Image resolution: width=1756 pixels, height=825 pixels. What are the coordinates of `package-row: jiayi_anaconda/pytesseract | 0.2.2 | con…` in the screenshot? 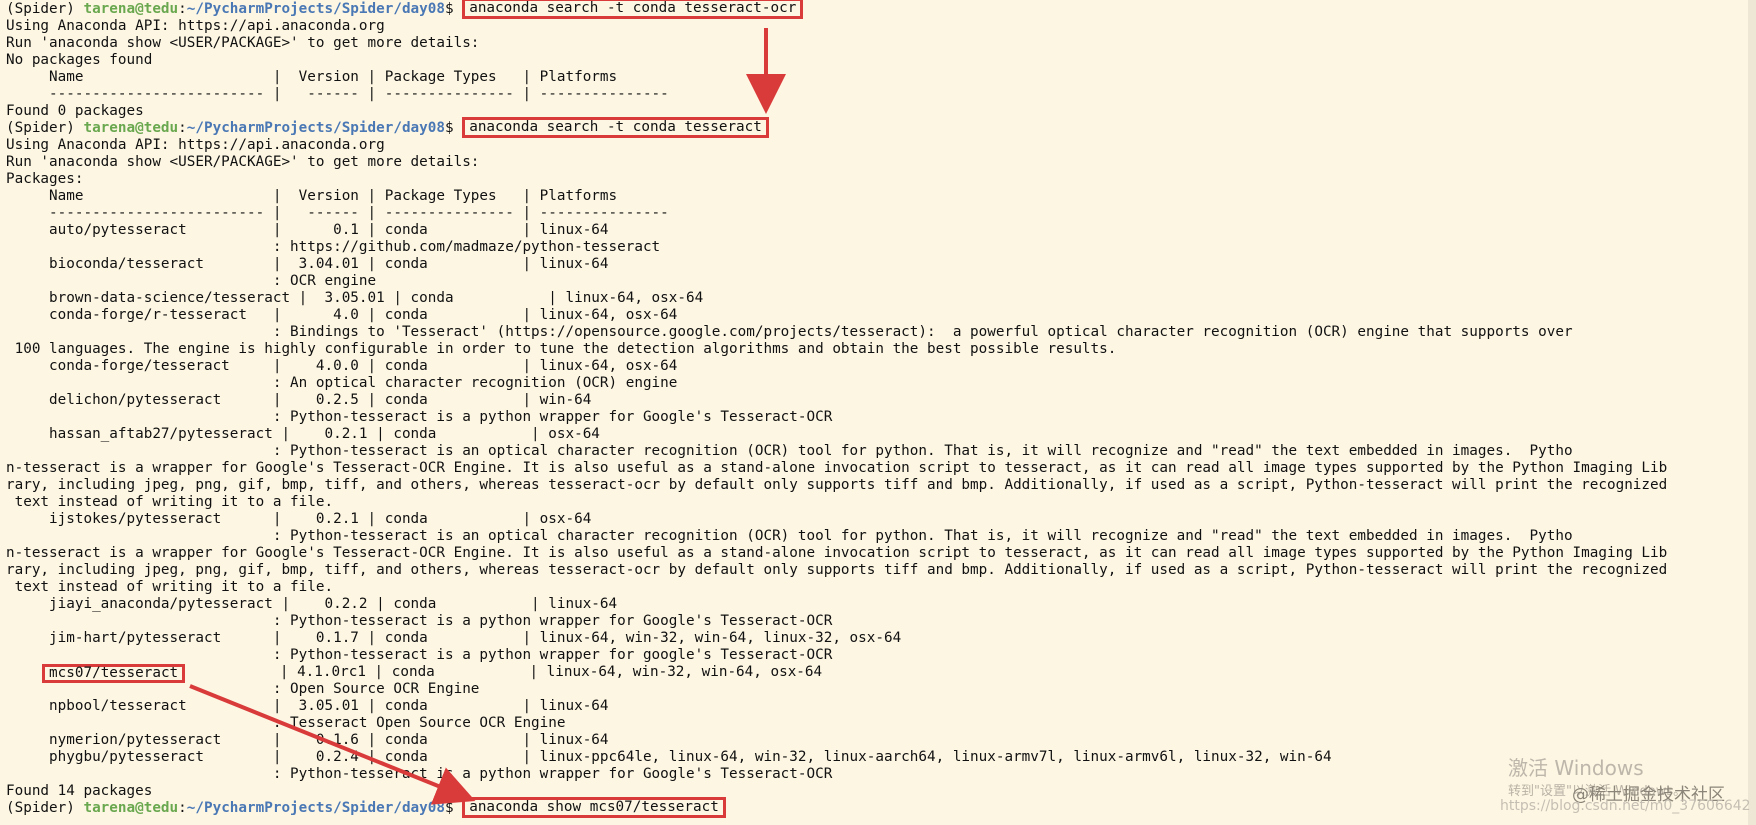 It's located at (312, 604).